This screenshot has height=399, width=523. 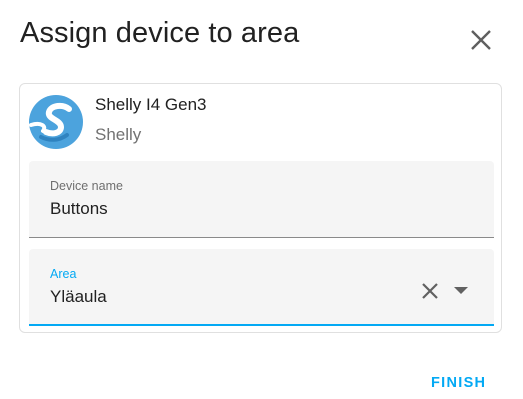 I want to click on close-icon, so click(x=481, y=40).